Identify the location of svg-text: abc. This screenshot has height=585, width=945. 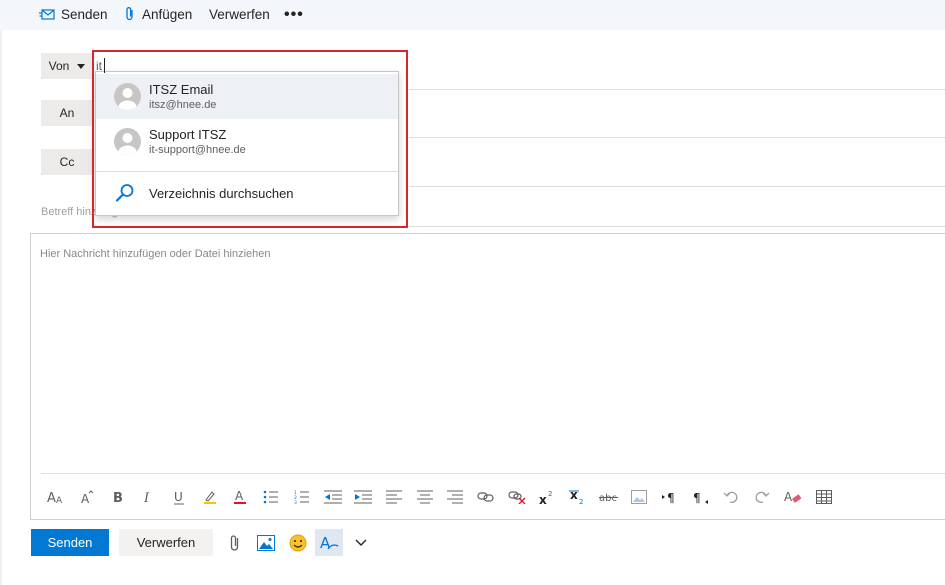
(608, 498).